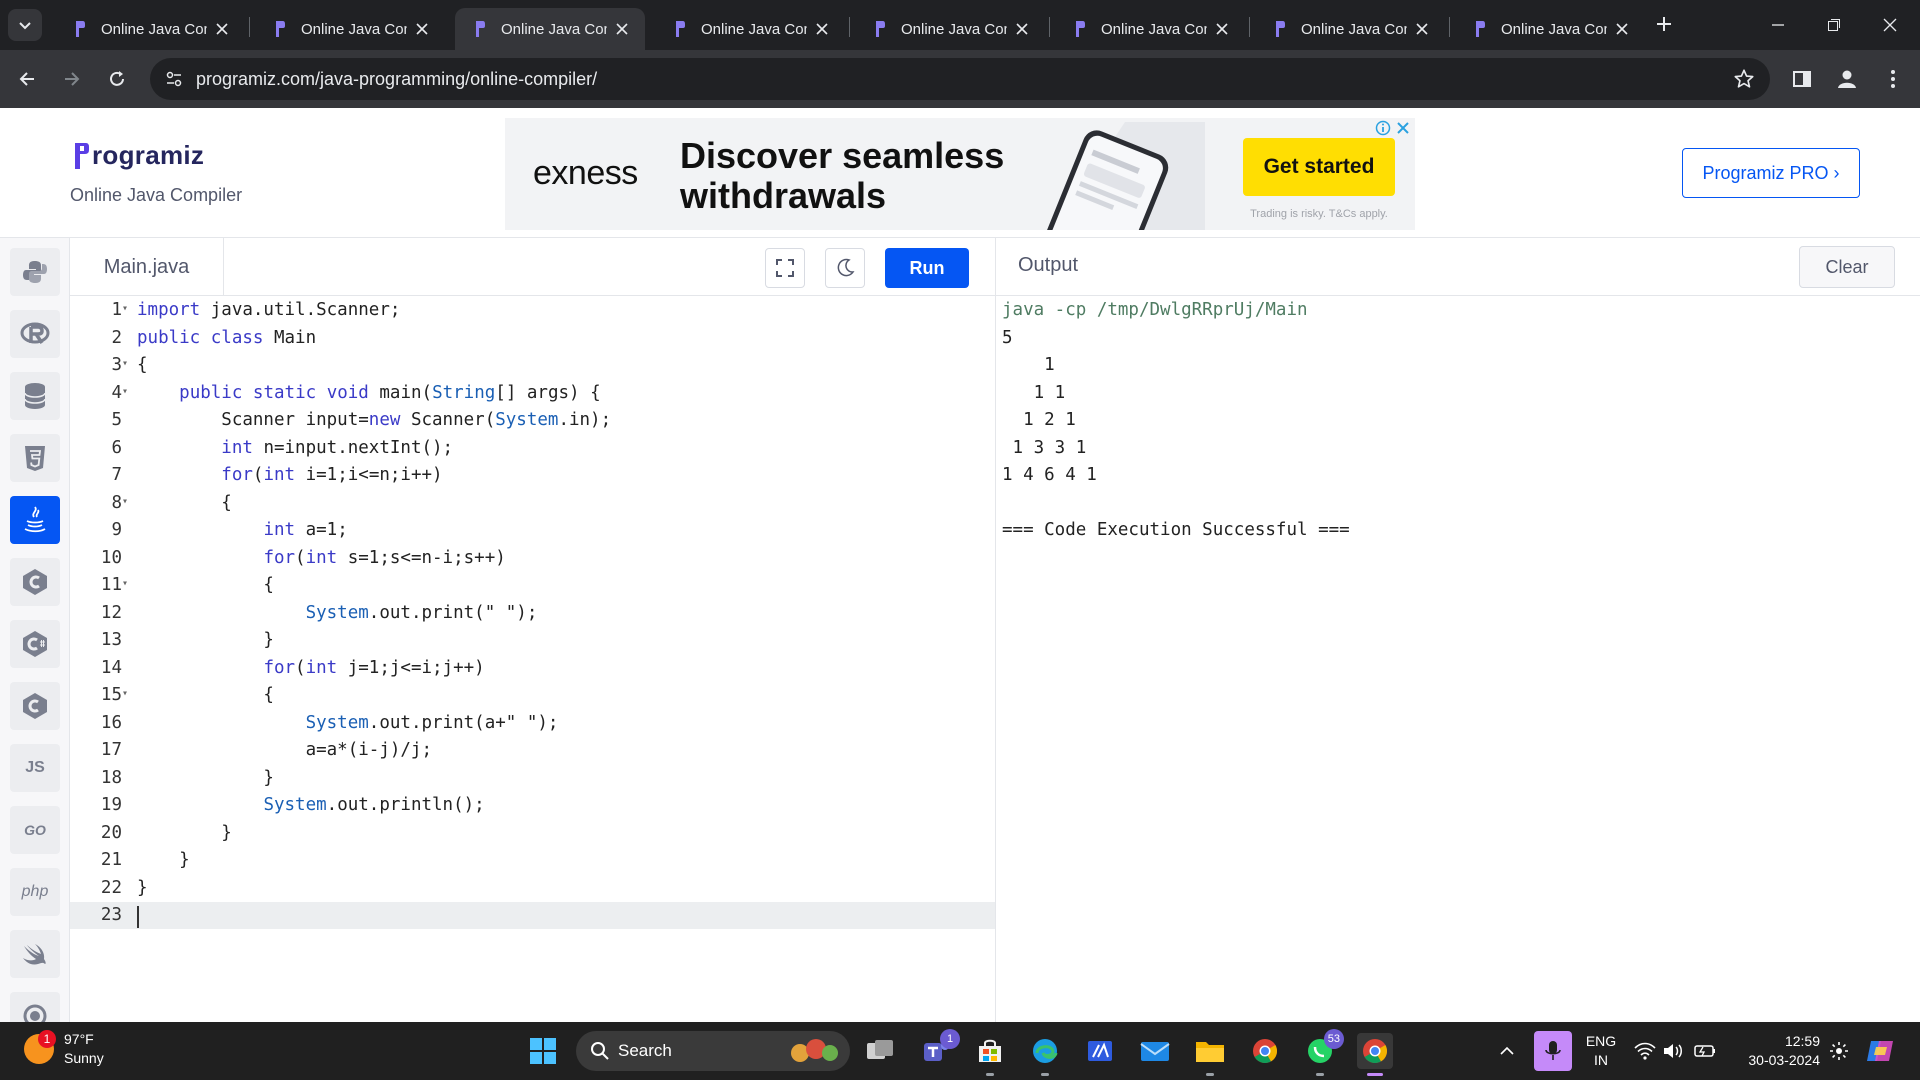 This screenshot has width=1920, height=1080. I want to click on start-button, so click(543, 1051).